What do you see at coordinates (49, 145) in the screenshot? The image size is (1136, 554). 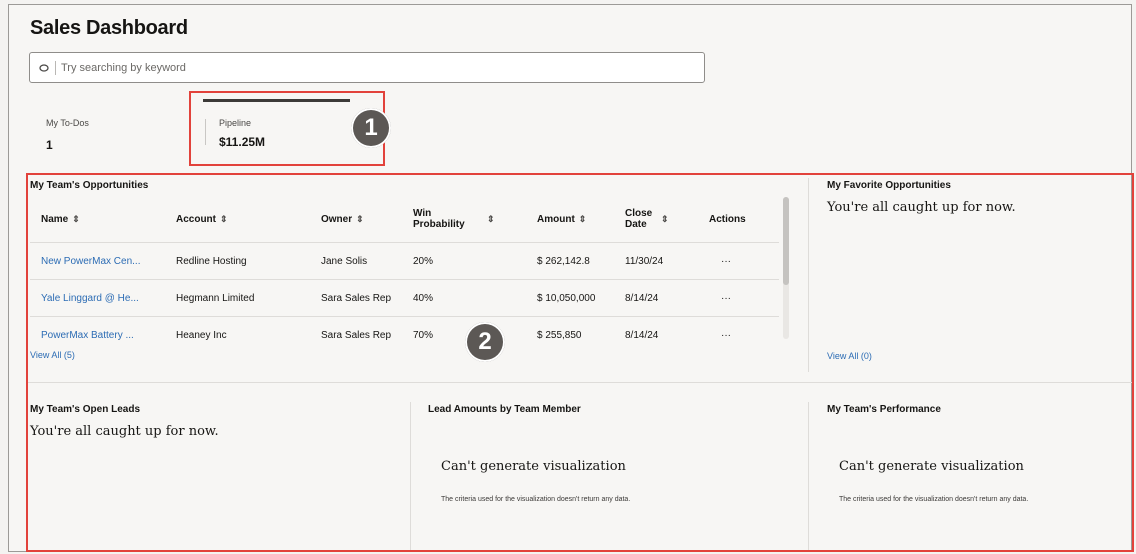 I see `kpi-todos-value: 1` at bounding box center [49, 145].